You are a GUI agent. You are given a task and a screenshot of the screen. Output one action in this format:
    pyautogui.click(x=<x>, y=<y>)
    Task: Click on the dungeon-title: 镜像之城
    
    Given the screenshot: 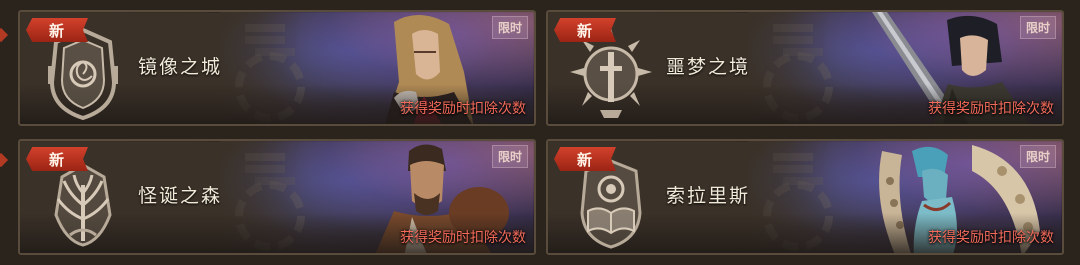 What is the action you would take?
    pyautogui.click(x=180, y=67)
    